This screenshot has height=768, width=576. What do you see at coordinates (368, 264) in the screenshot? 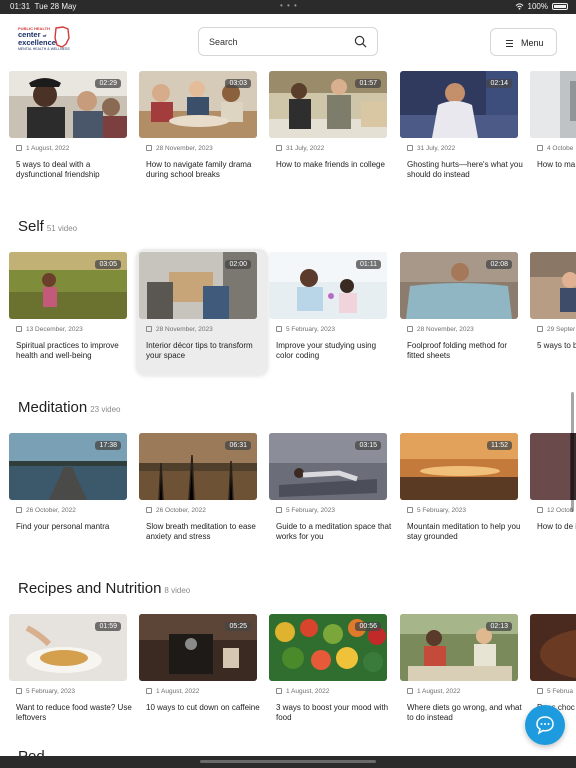
I see `video-duration-badge: 01:11` at bounding box center [368, 264].